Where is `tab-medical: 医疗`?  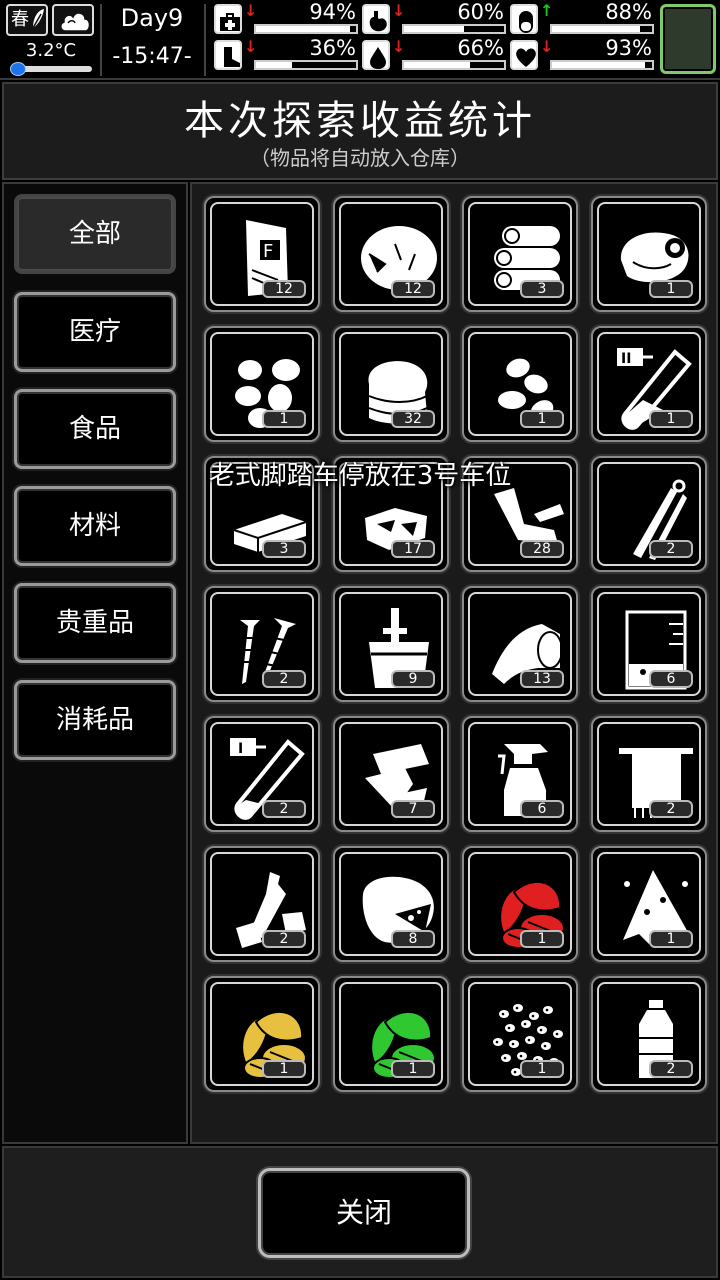 tab-medical: 医疗 is located at coordinates (95, 332).